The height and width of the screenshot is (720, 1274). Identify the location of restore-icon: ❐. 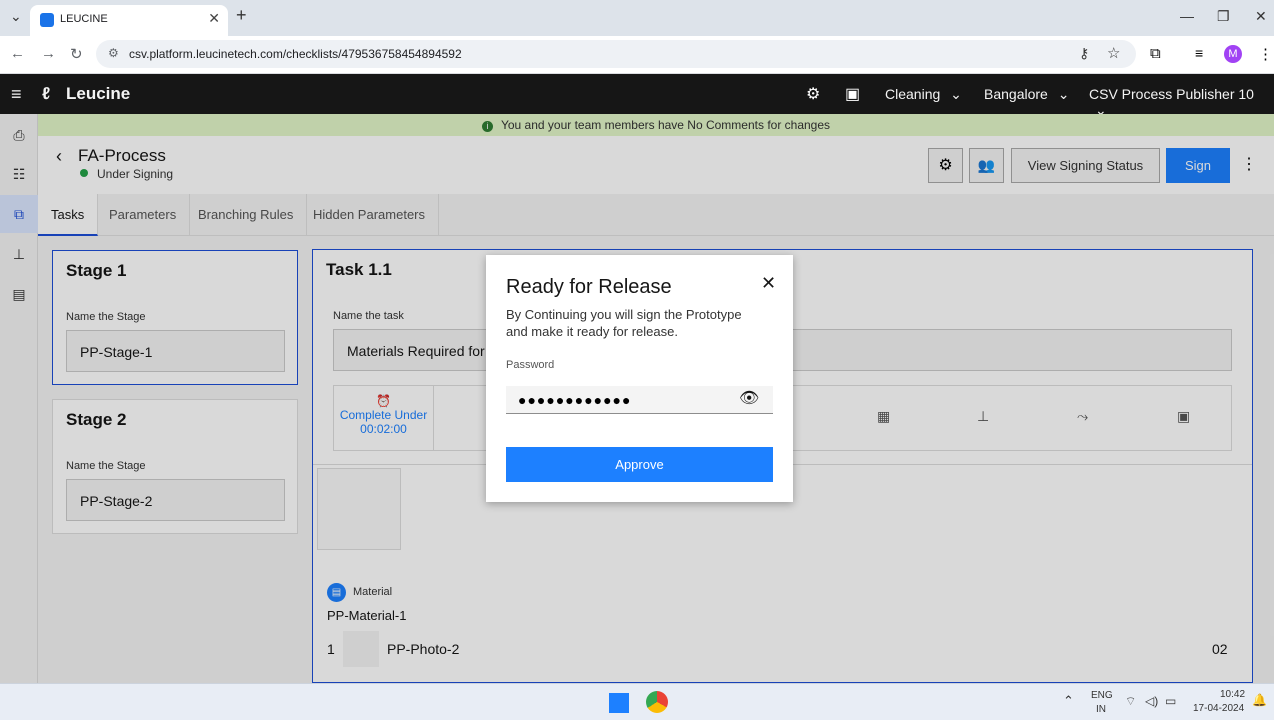
(1223, 16).